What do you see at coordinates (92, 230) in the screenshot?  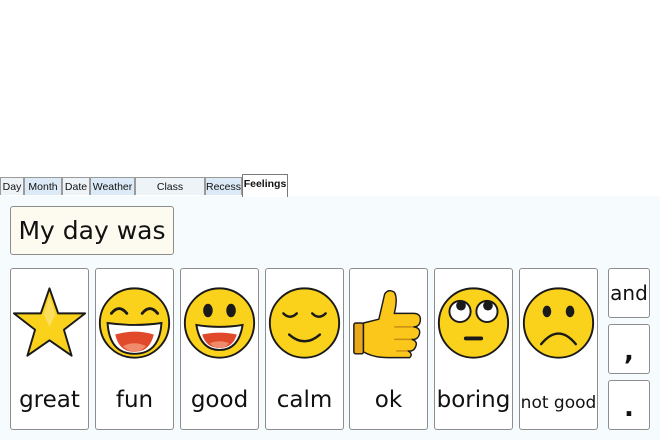 I see `sentence-card: My day was` at bounding box center [92, 230].